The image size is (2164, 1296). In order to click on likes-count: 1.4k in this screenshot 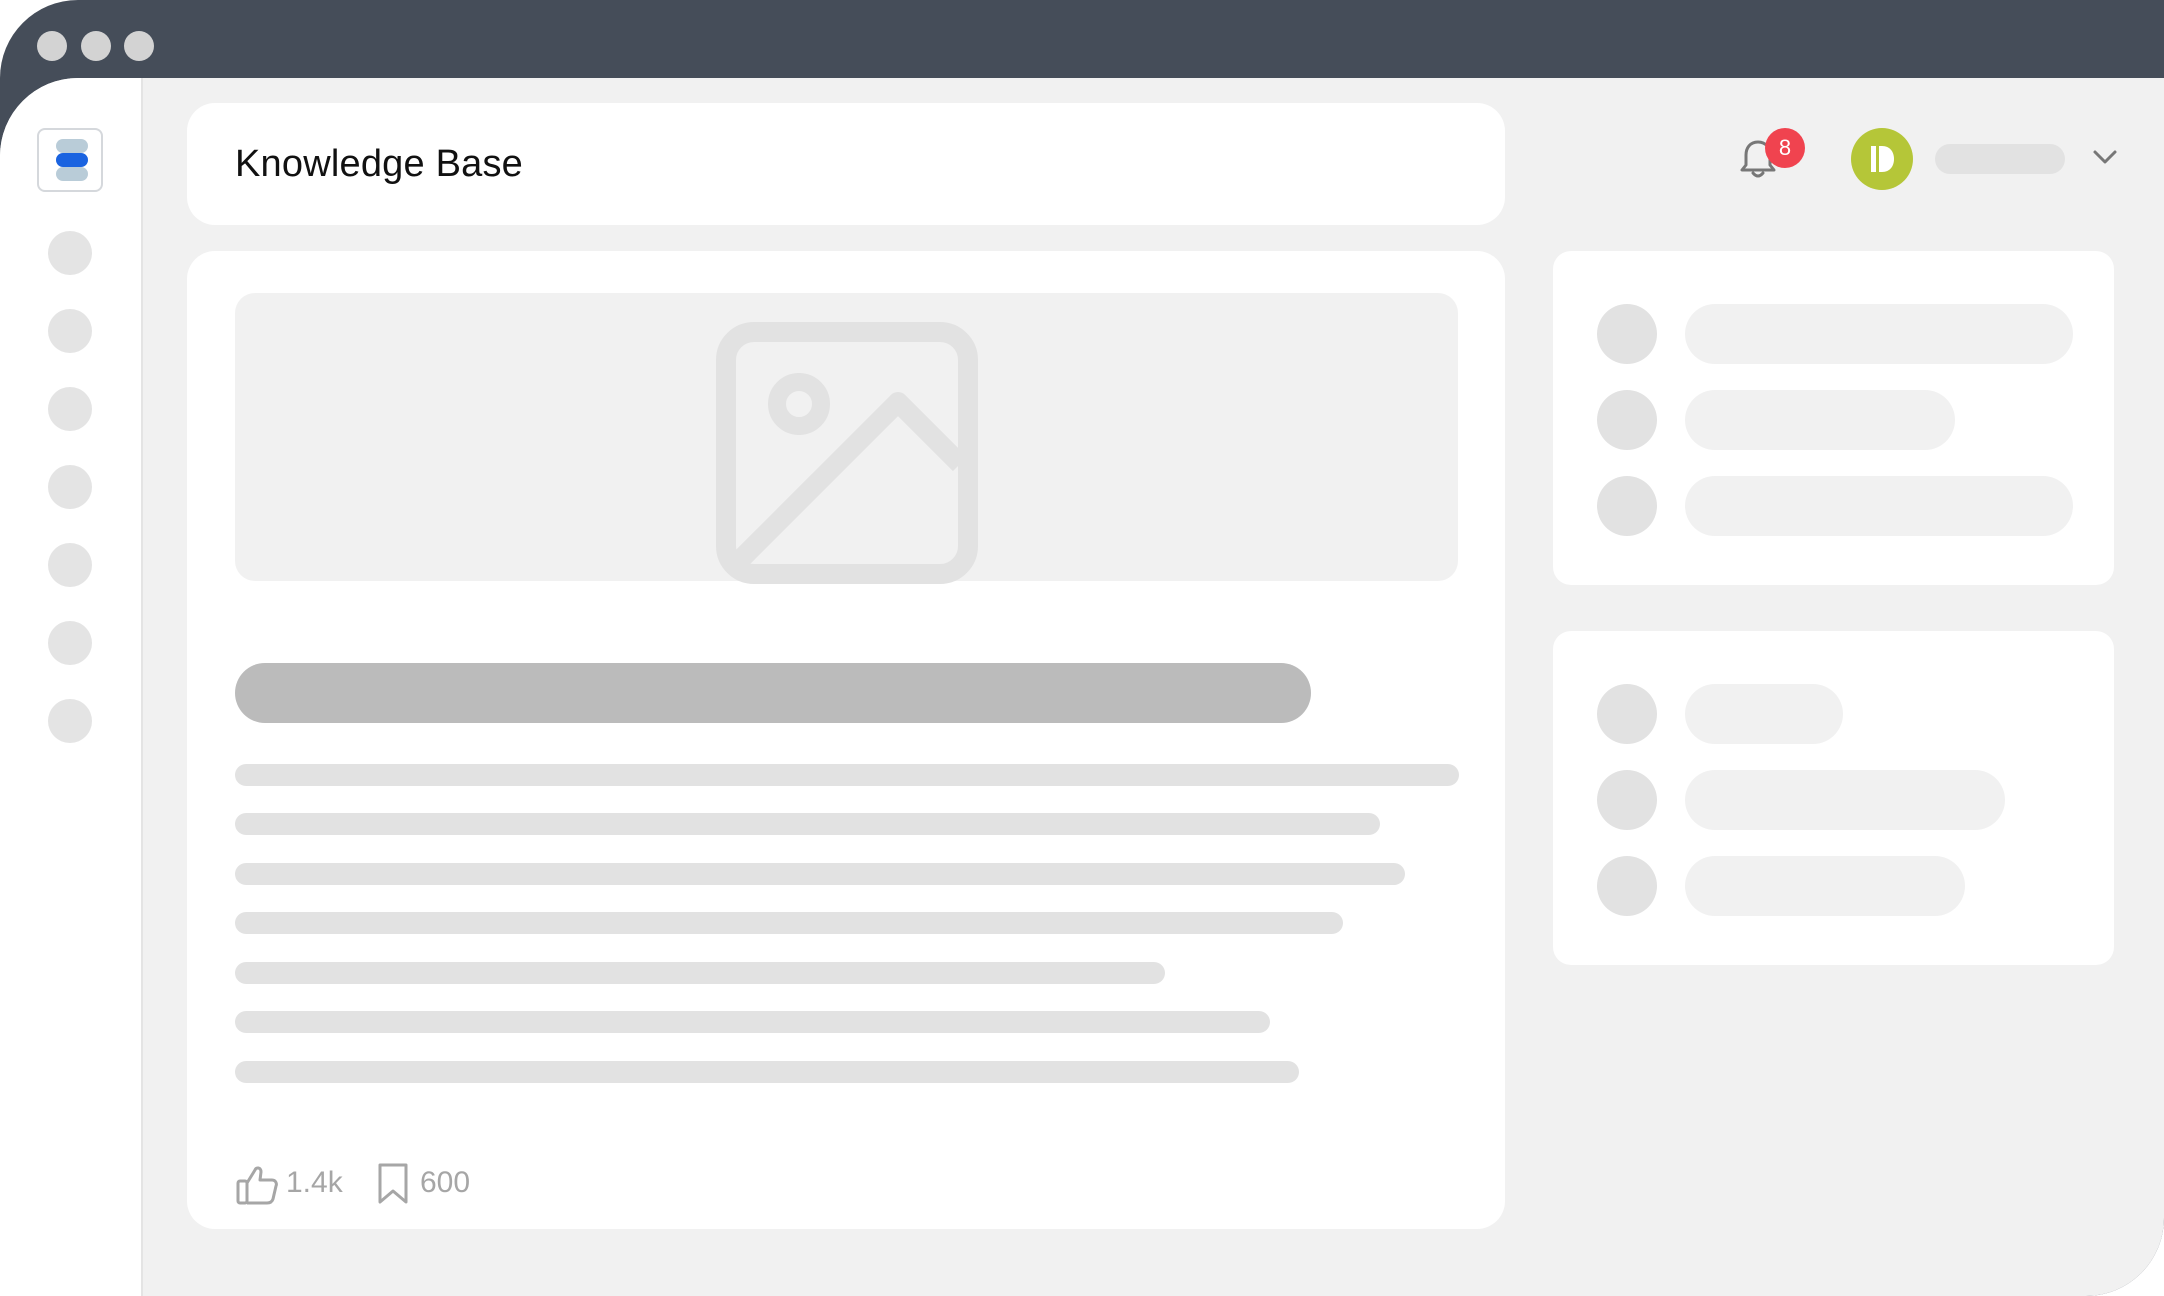, I will do `click(314, 1182)`.